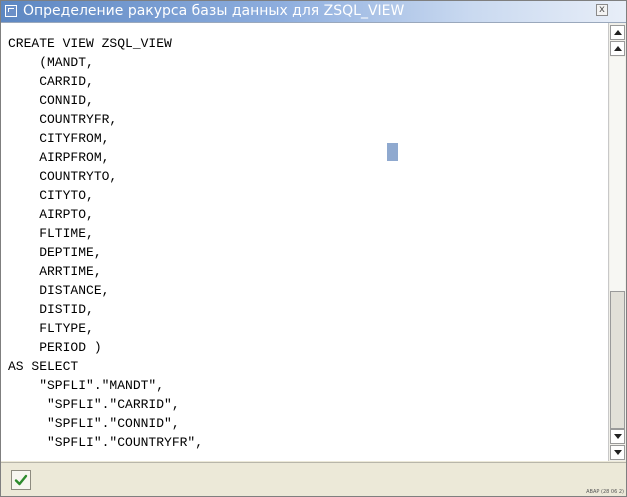  Describe the element at coordinates (617, 242) in the screenshot. I see `vertical-scrollbar` at that location.